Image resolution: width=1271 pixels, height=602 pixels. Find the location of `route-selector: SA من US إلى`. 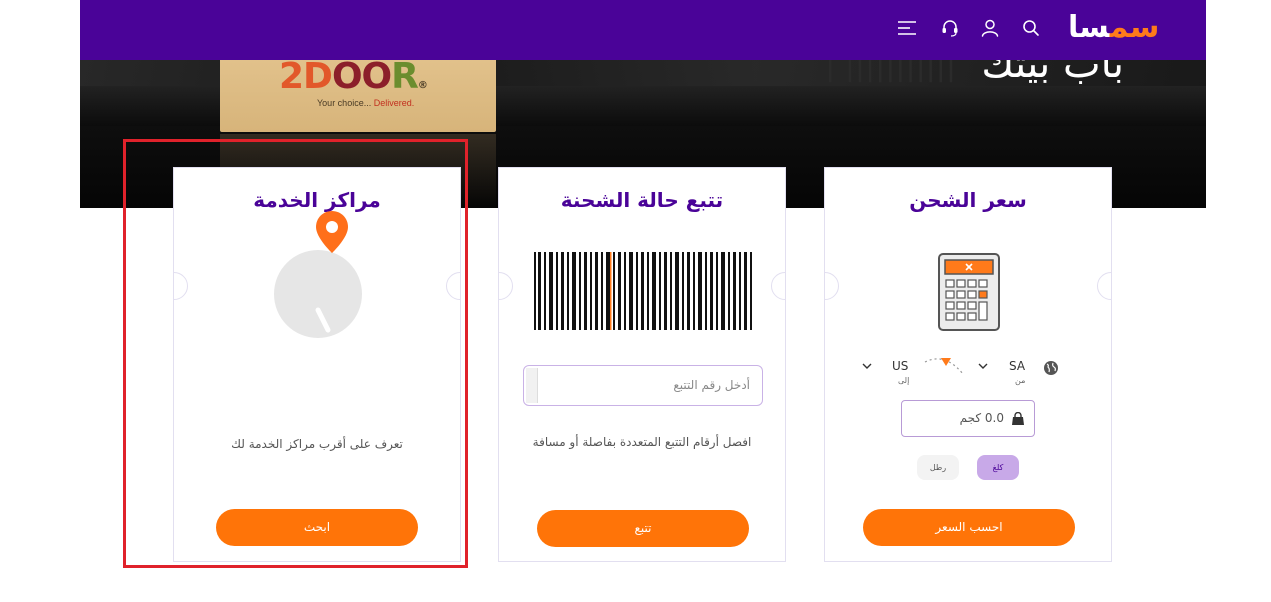

route-selector: SA من US إلى is located at coordinates (968, 373).